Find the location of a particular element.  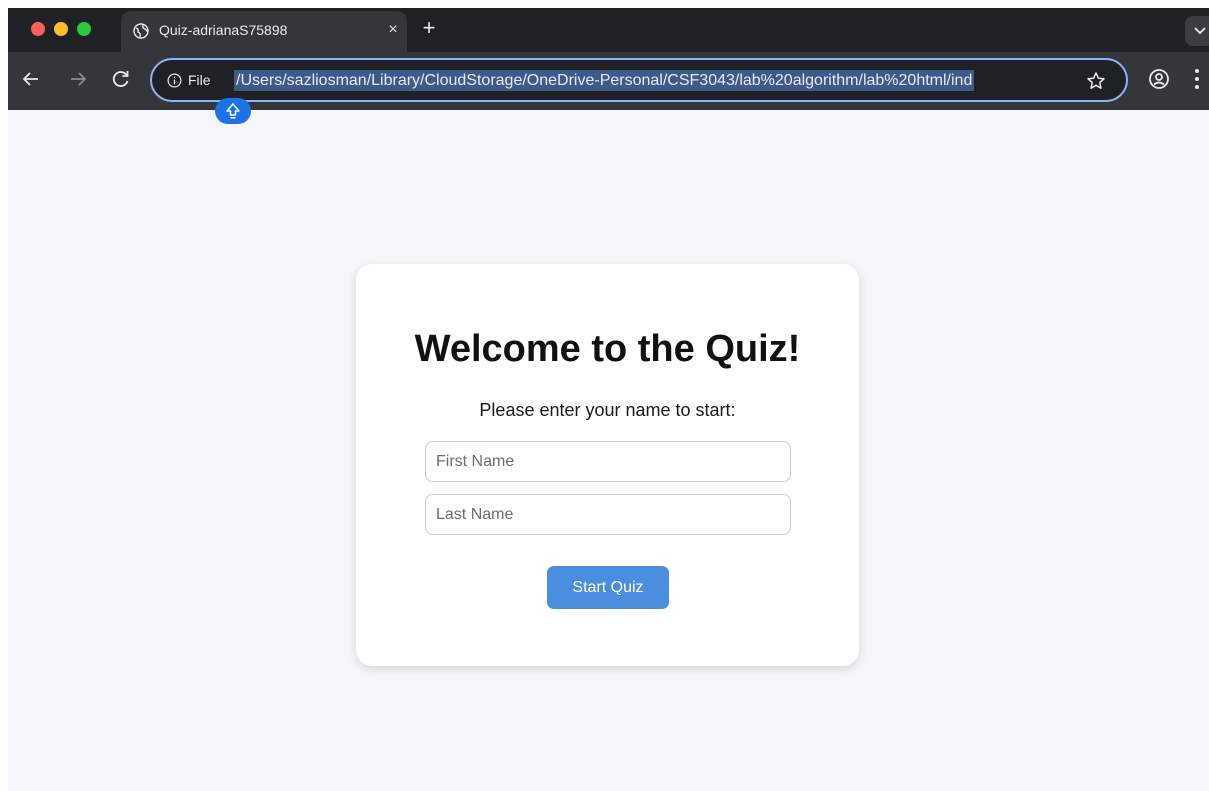

tab-close-icon: × is located at coordinates (393, 30).